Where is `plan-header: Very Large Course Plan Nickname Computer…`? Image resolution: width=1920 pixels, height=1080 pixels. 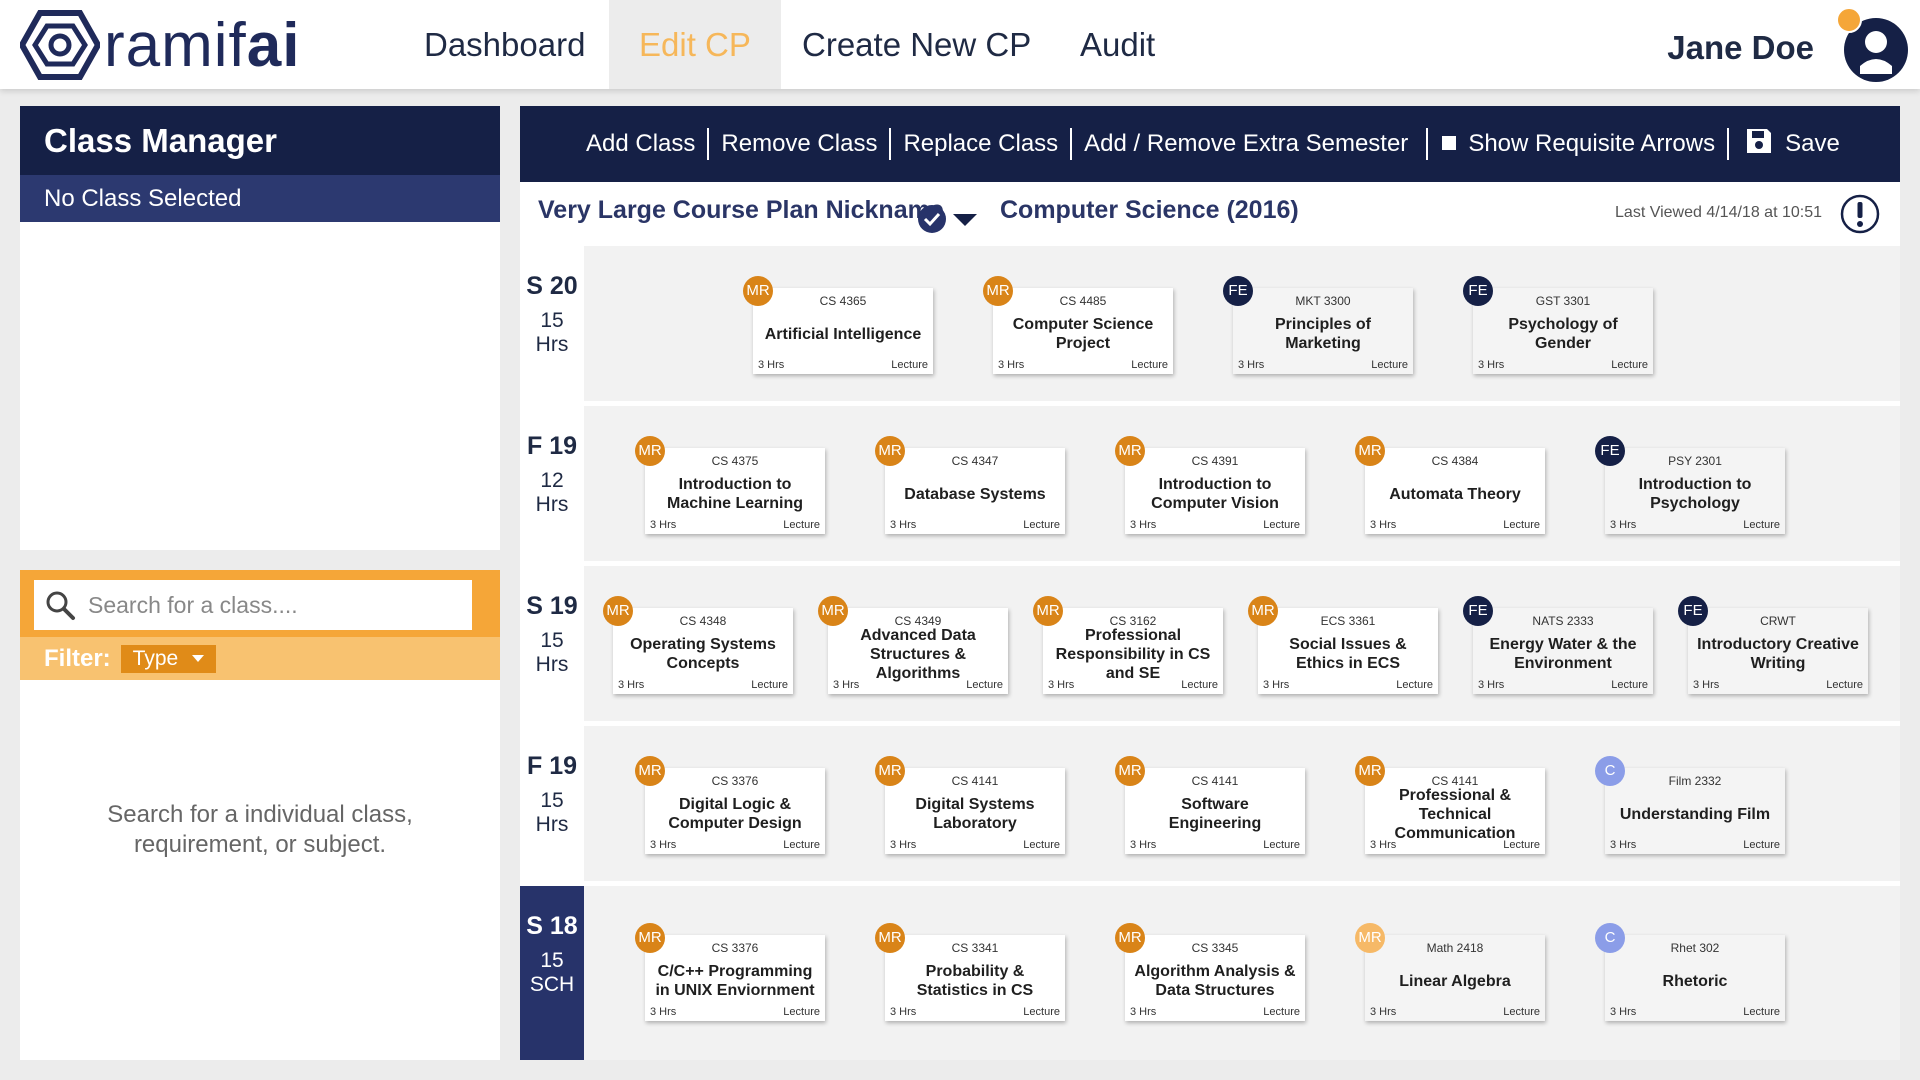 plan-header: Very Large Course Plan Nickname Computer… is located at coordinates (1210, 214).